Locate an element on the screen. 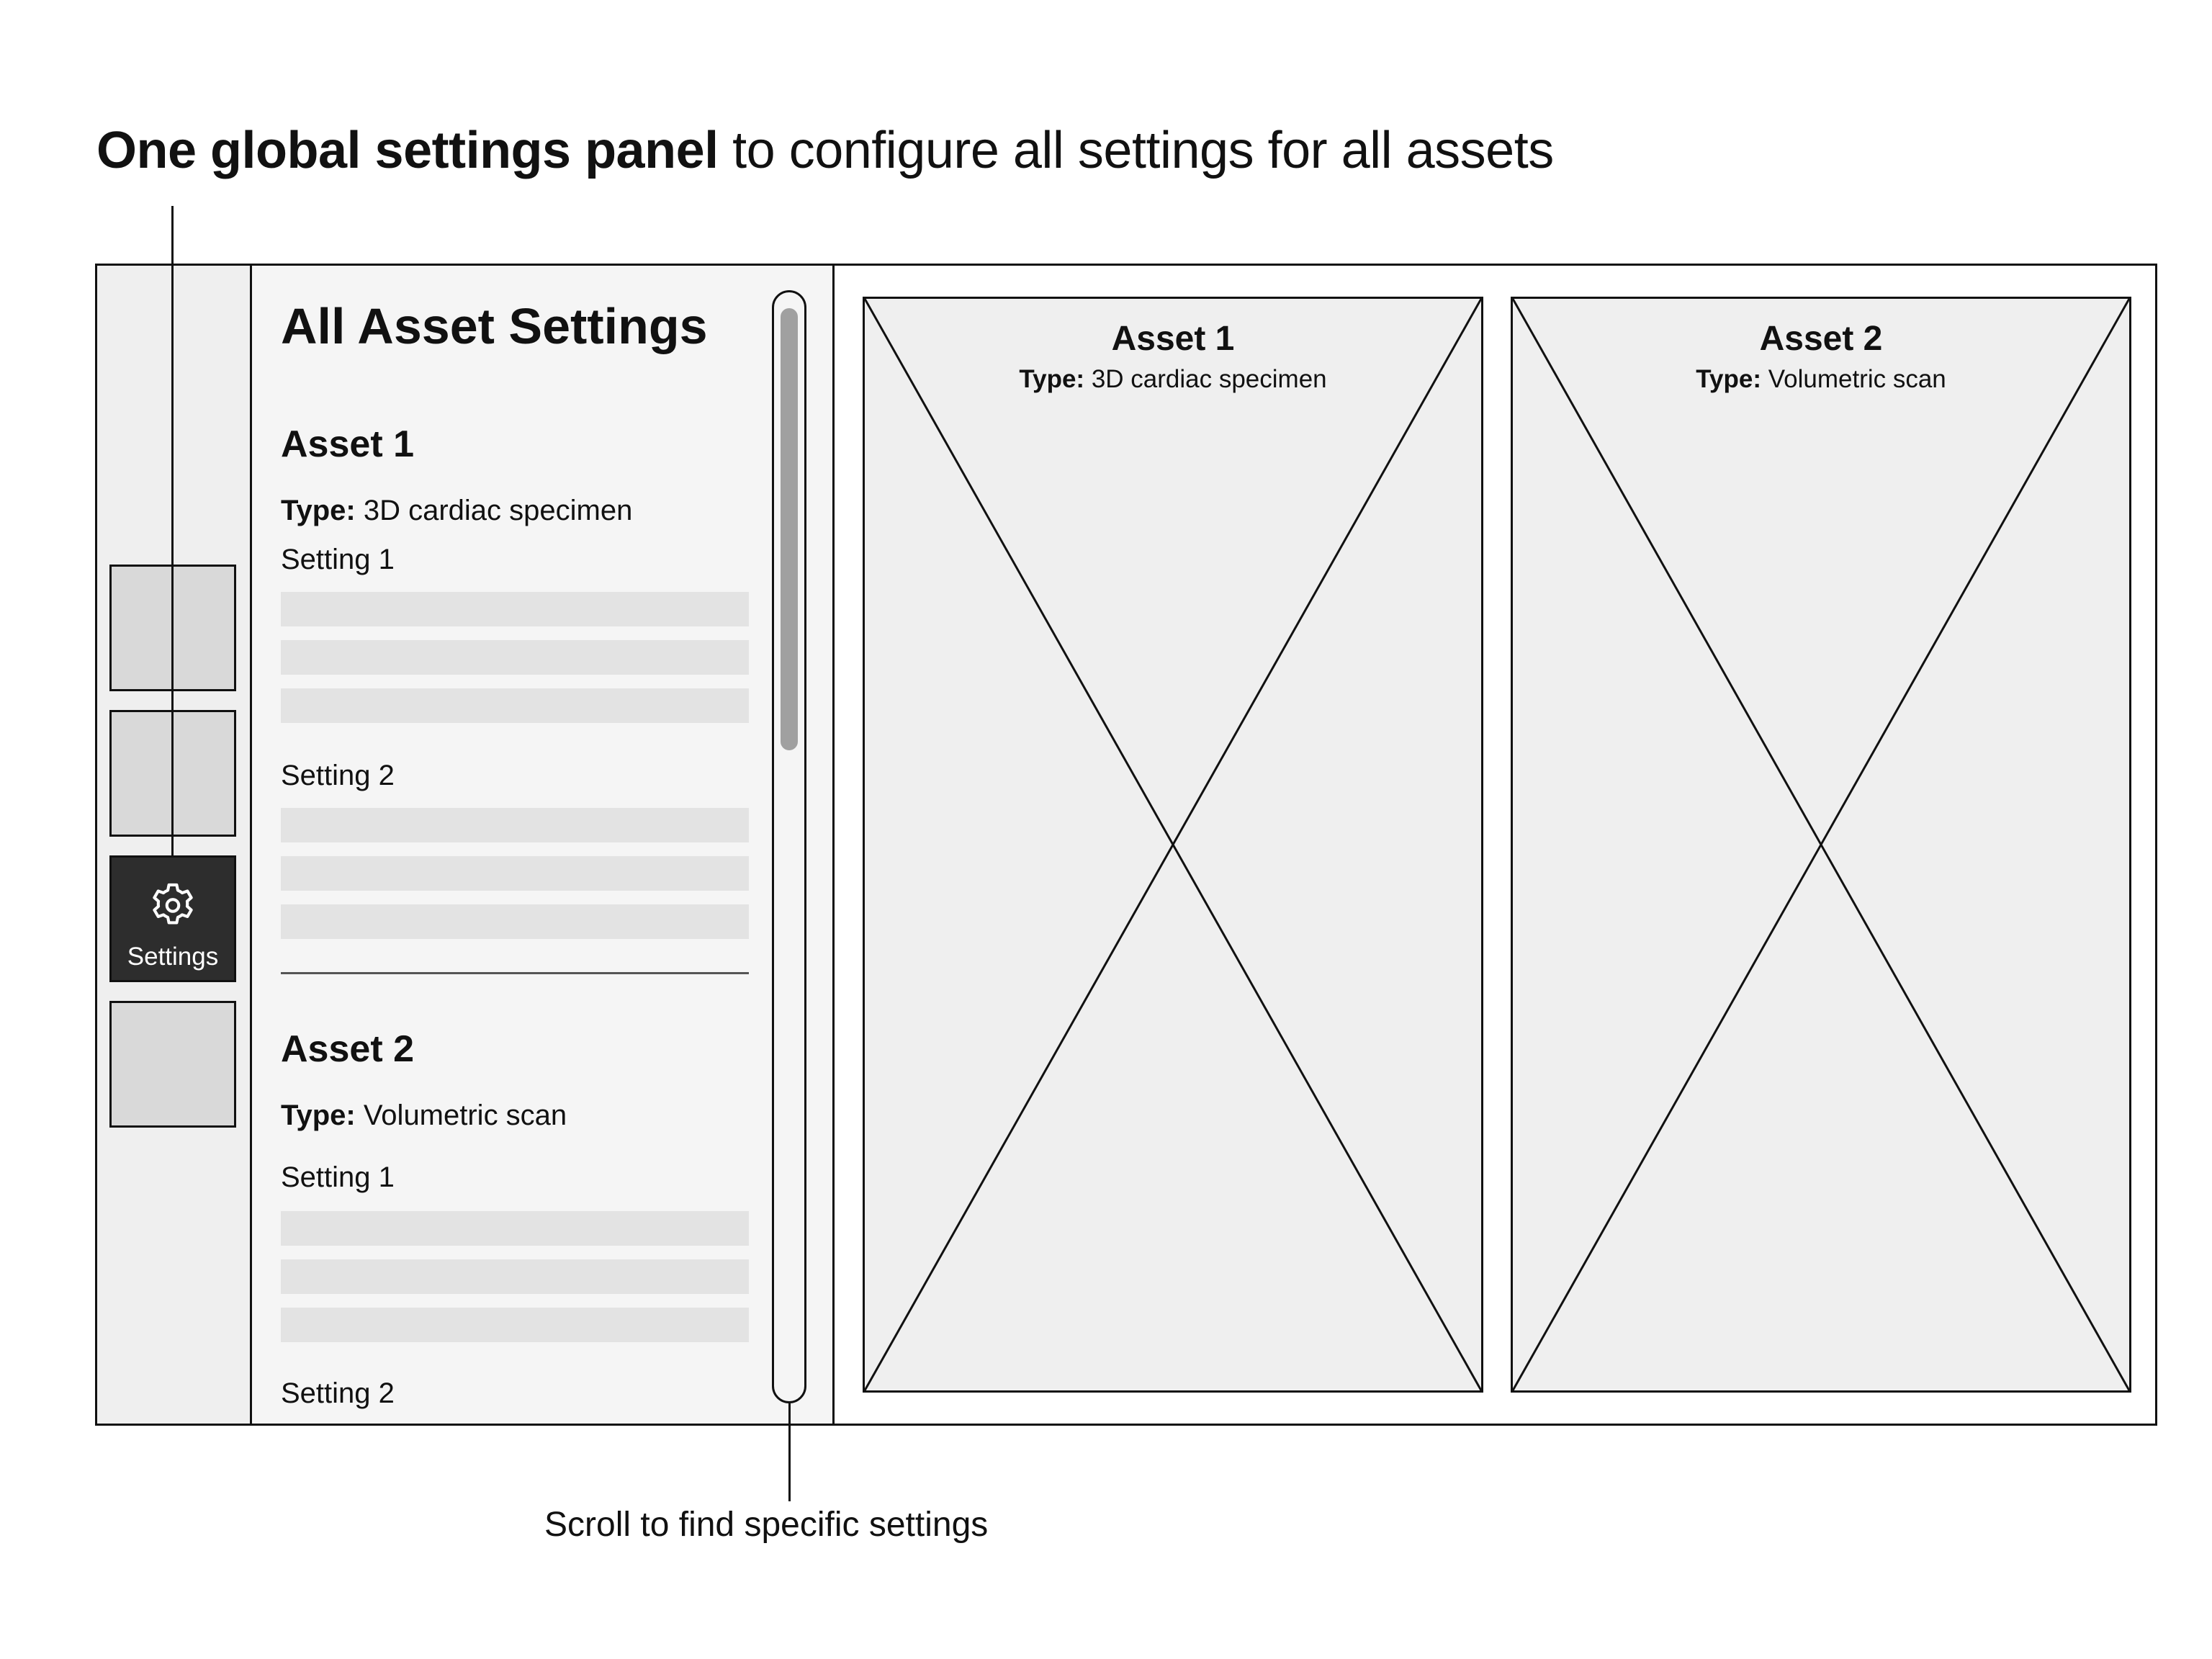 The image size is (2212, 1659). rail-tile-settings: Settings is located at coordinates (172, 919).